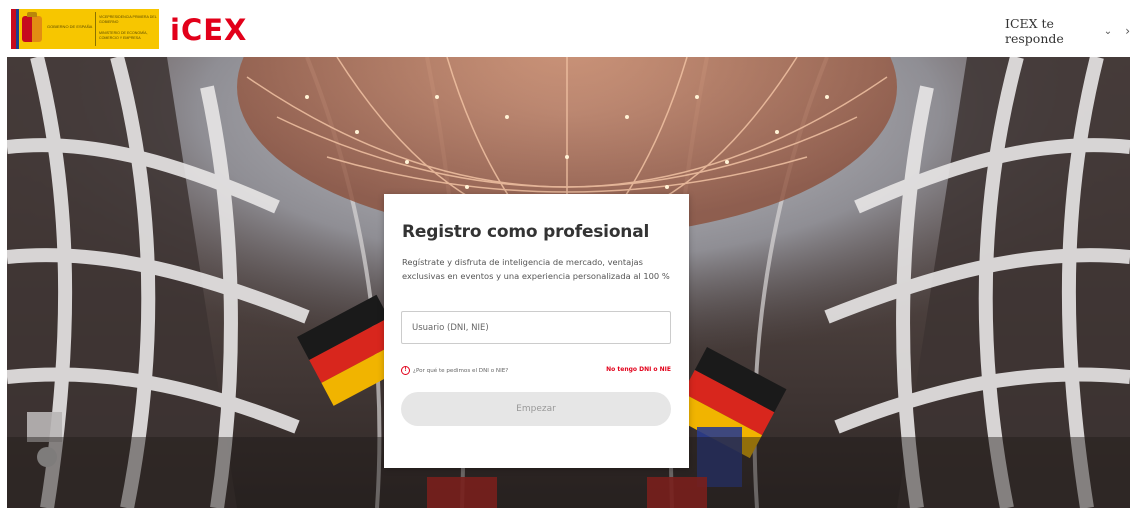 This screenshot has height=508, width=1130. What do you see at coordinates (405, 370) in the screenshot?
I see `info-icon: !` at bounding box center [405, 370].